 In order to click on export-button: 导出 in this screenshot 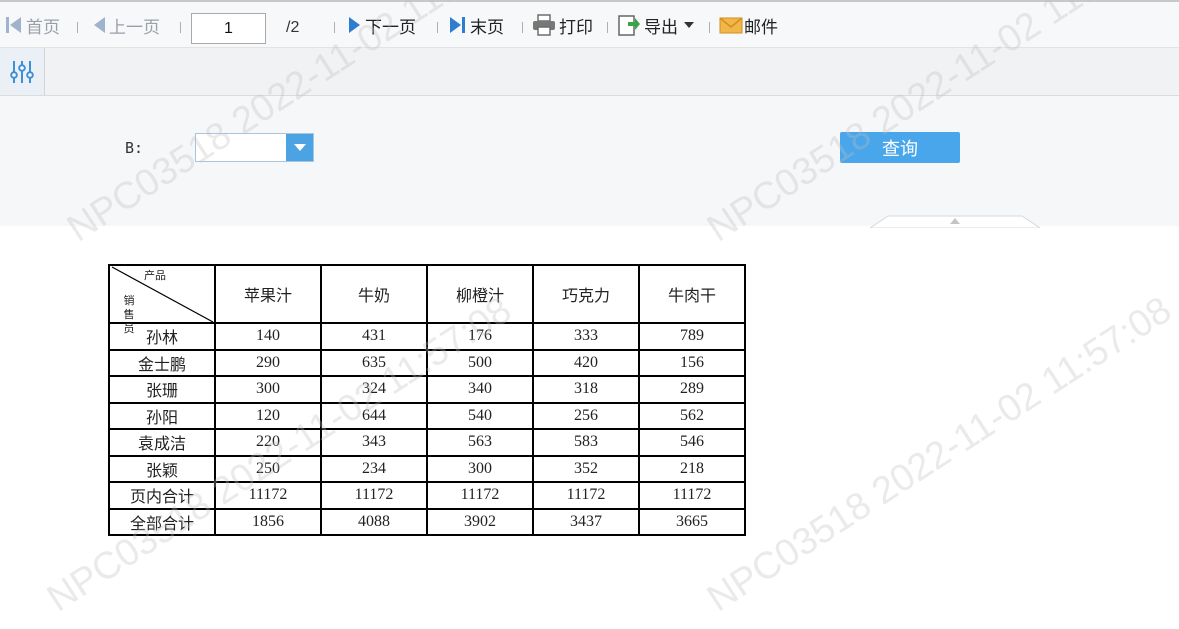, I will do `click(655, 25)`.